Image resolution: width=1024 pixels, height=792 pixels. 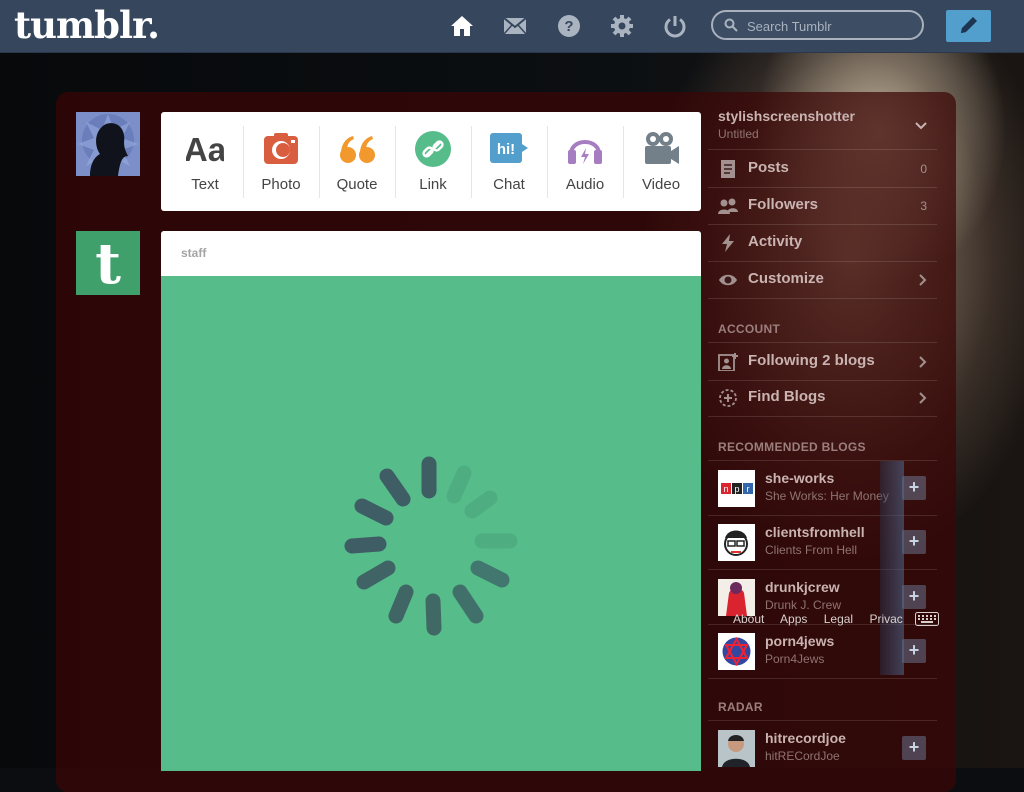 I want to click on post-type-label: Link, so click(x=433, y=184).